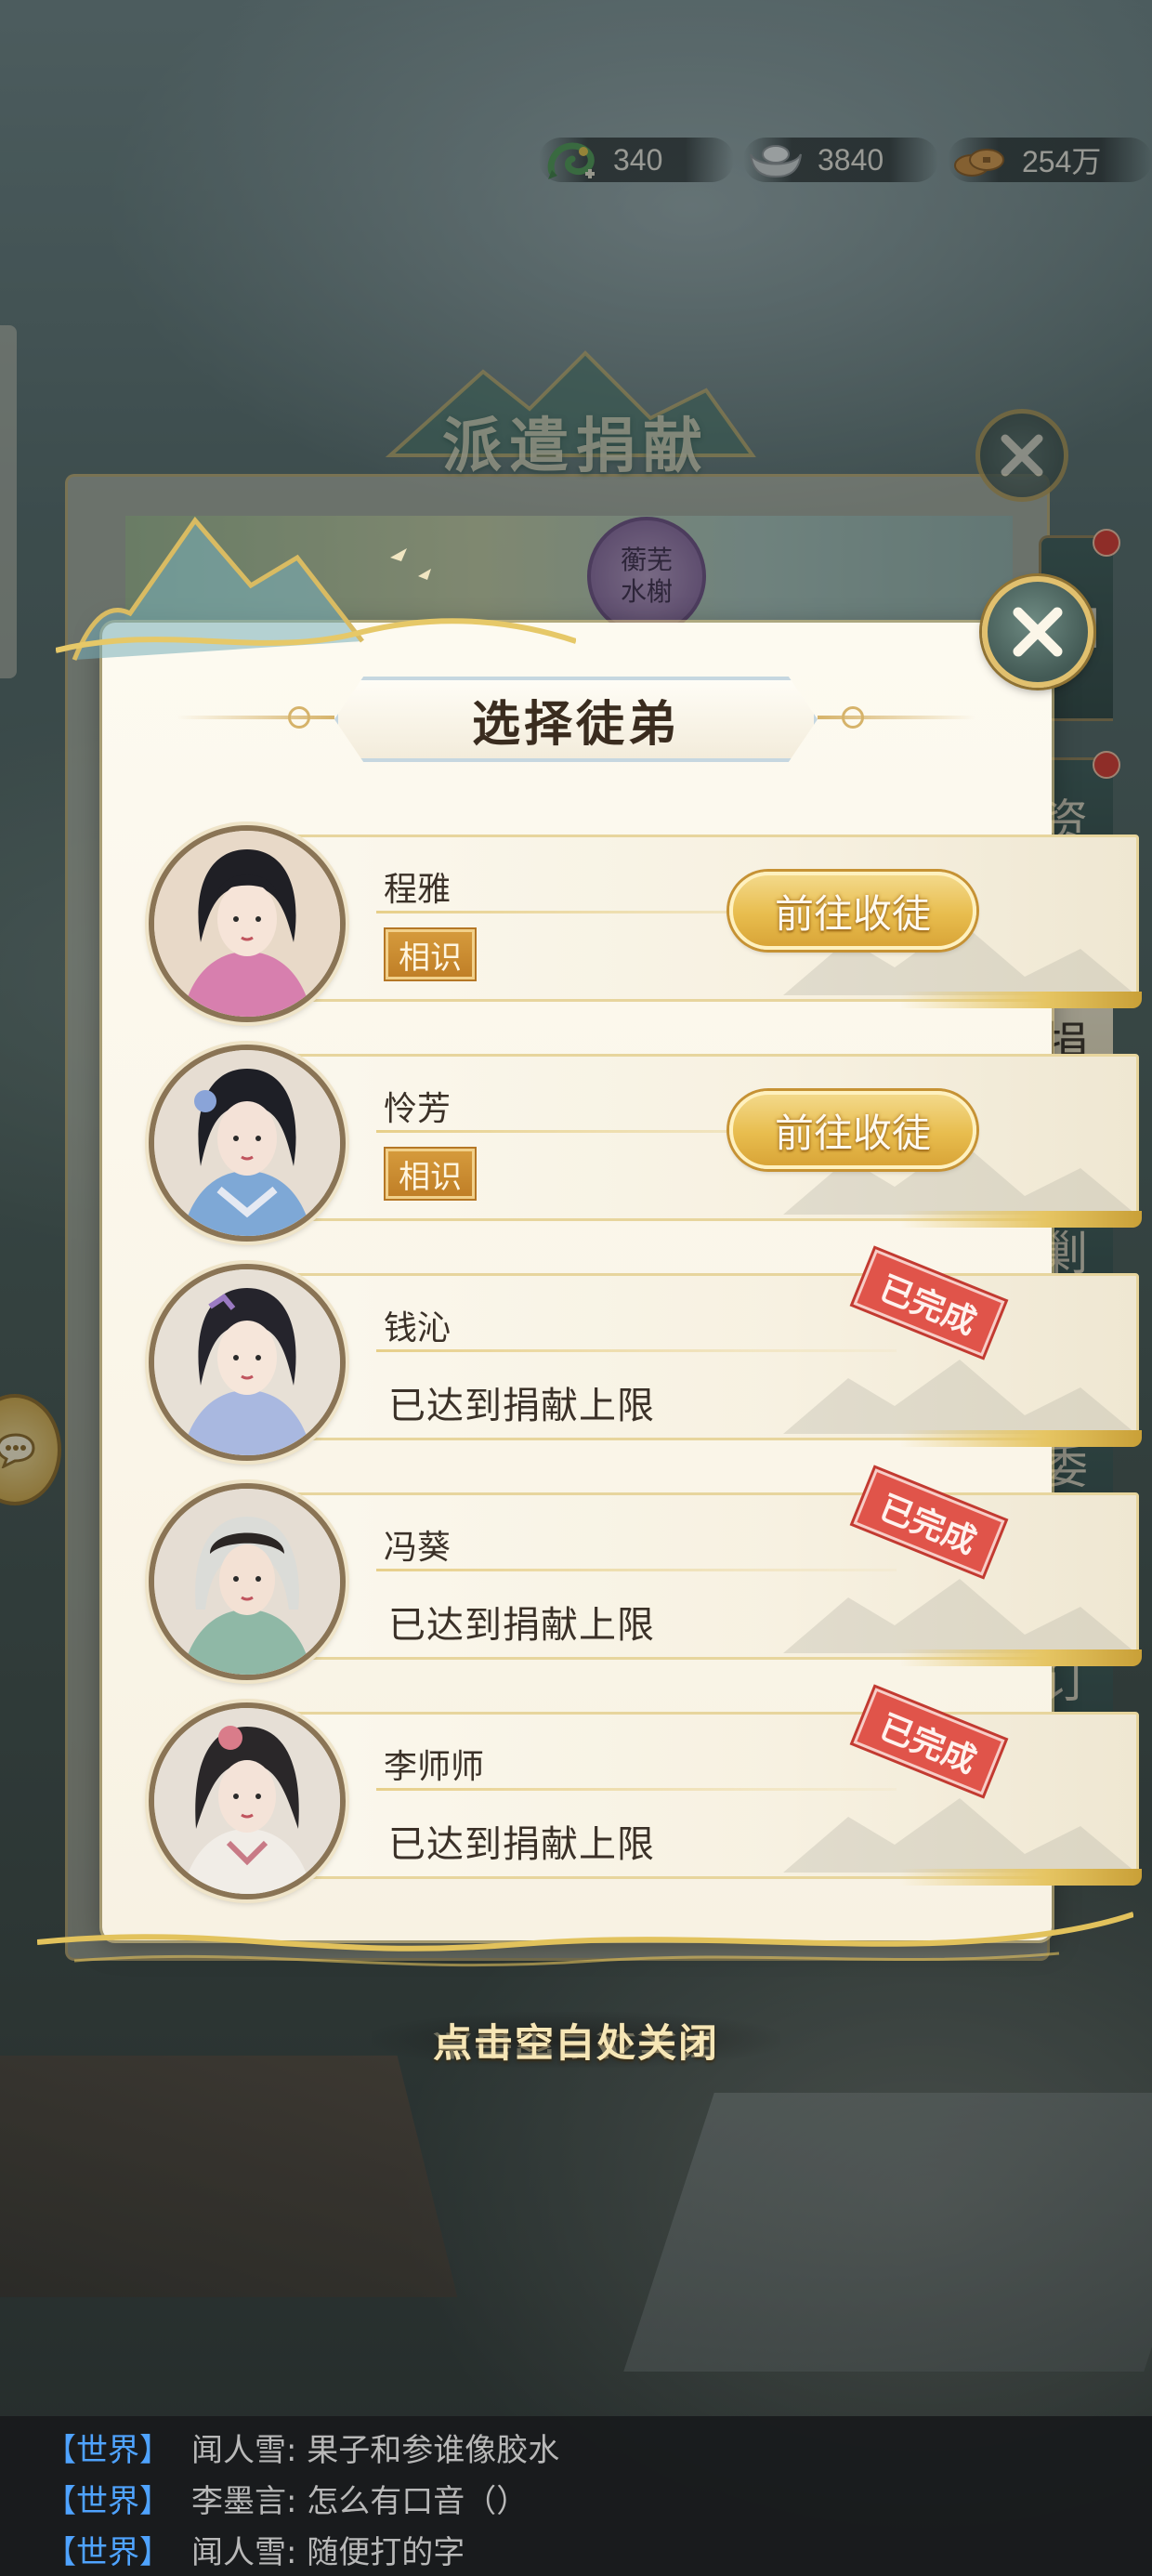 This screenshot has height=2576, width=1152. What do you see at coordinates (316, 588) in the screenshot?
I see `mountain-cloud-ornament` at bounding box center [316, 588].